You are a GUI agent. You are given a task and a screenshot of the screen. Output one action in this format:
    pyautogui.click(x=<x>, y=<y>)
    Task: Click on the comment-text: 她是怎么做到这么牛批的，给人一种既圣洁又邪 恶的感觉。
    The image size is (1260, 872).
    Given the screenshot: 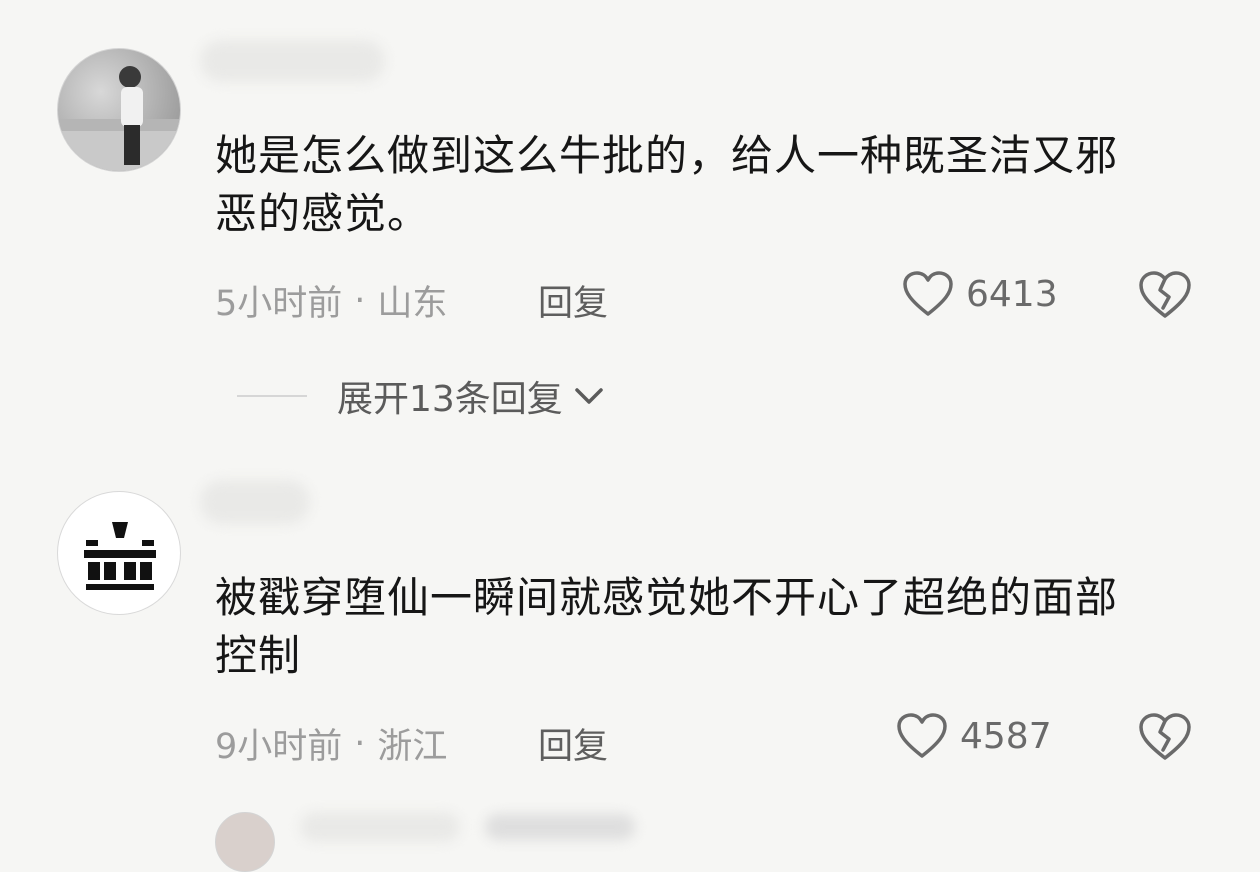 What is the action you would take?
    pyautogui.click(x=715, y=185)
    